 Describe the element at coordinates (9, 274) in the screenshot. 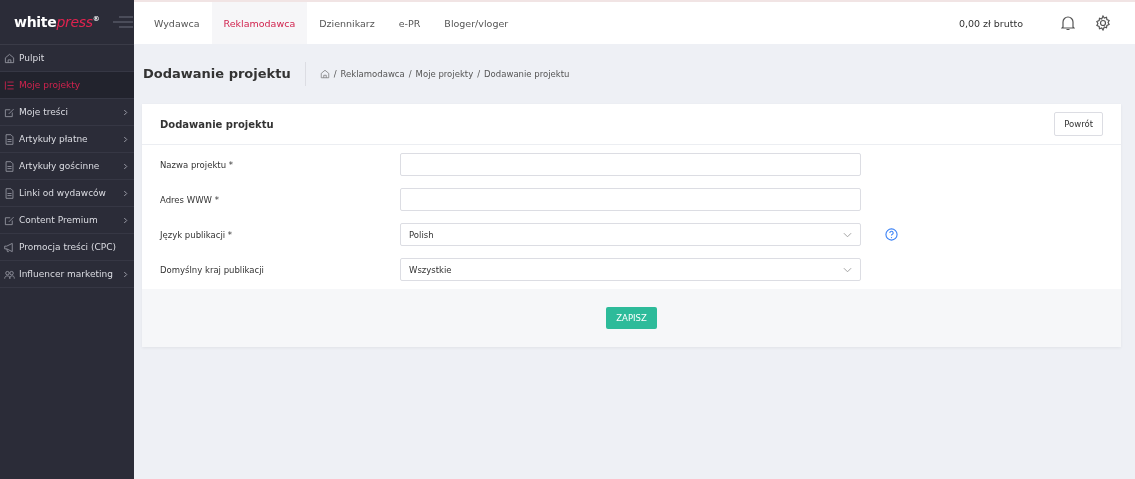

I see `people-icon` at that location.